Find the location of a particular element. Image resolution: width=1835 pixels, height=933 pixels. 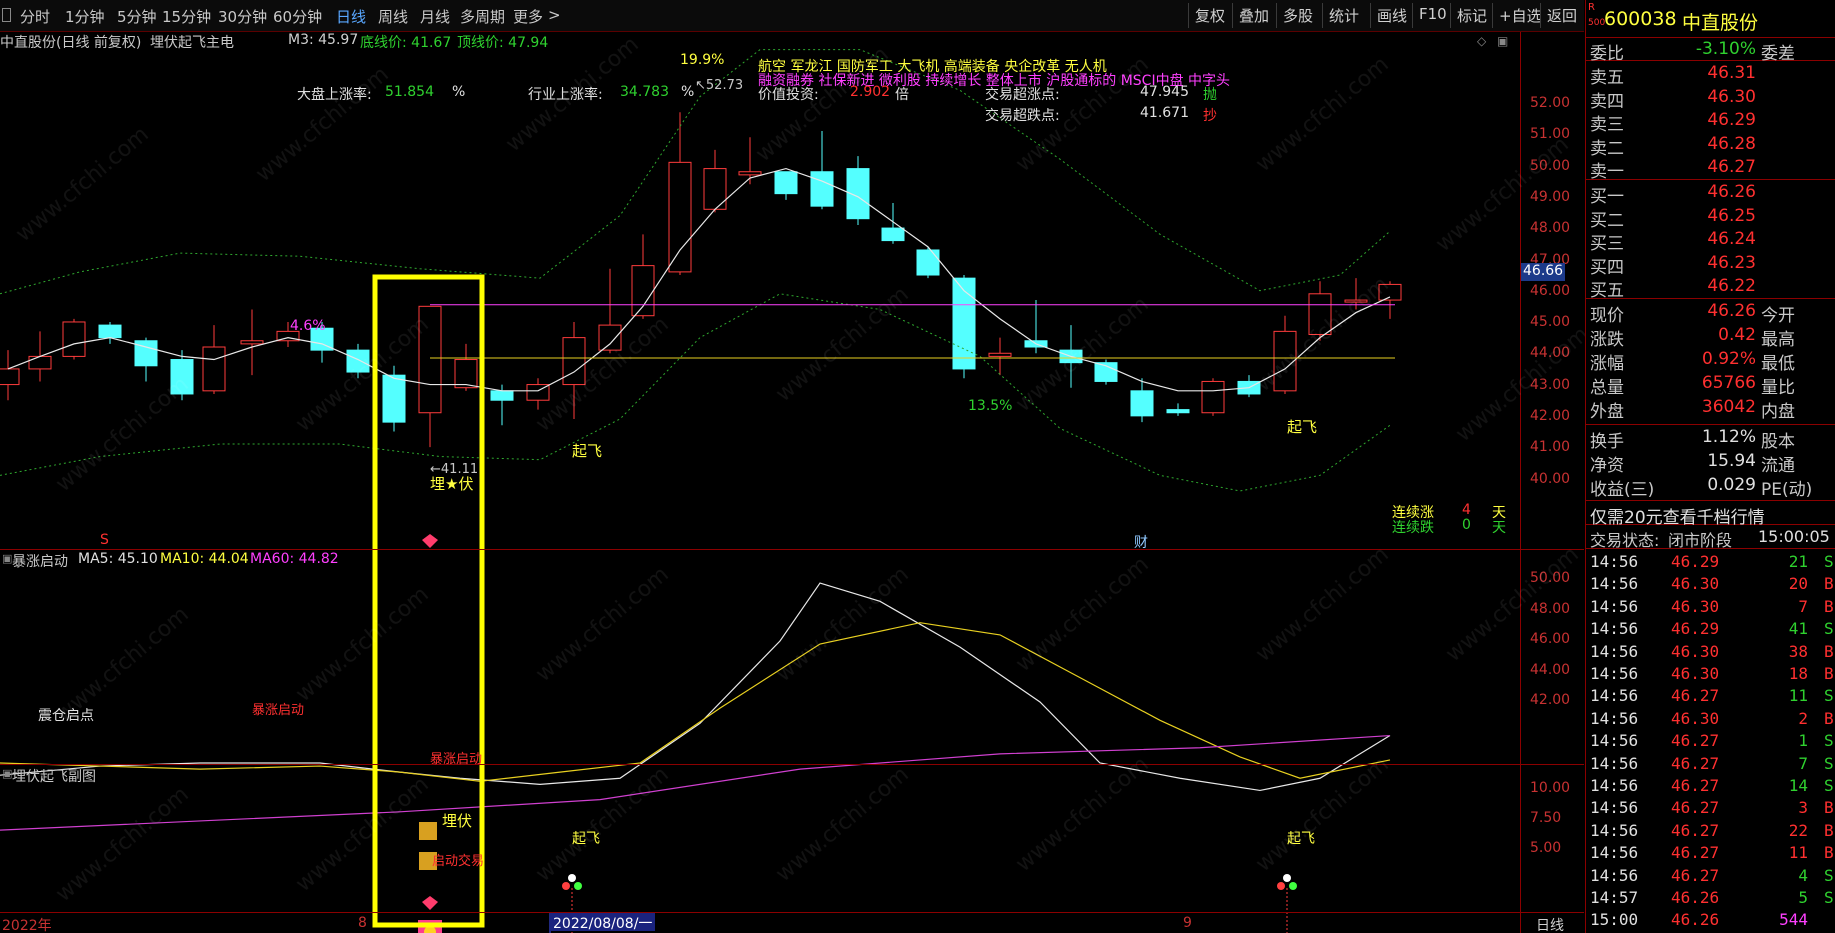

quote-row: 卖二 46.28 is located at coordinates (1710, 146).